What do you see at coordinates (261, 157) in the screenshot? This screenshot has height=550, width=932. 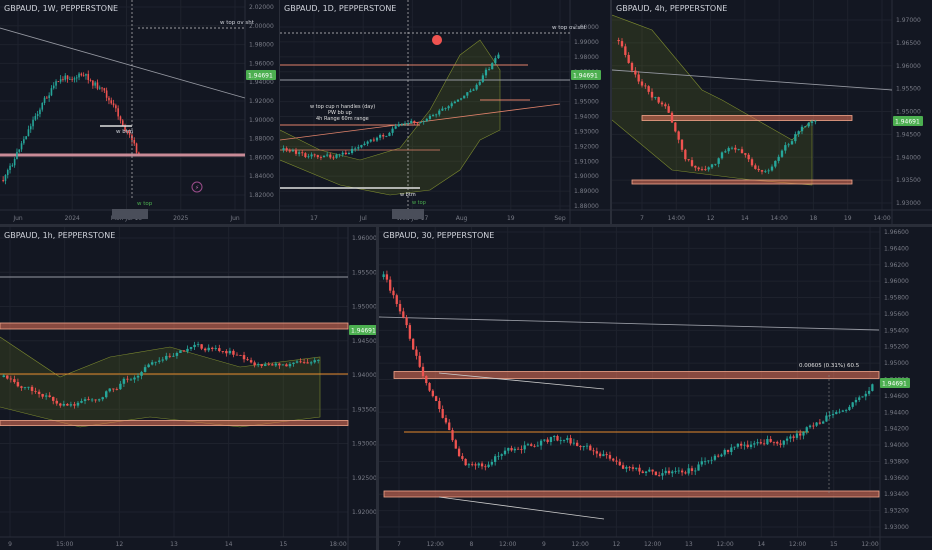 I see `y-tick-label: 1.86000` at bounding box center [261, 157].